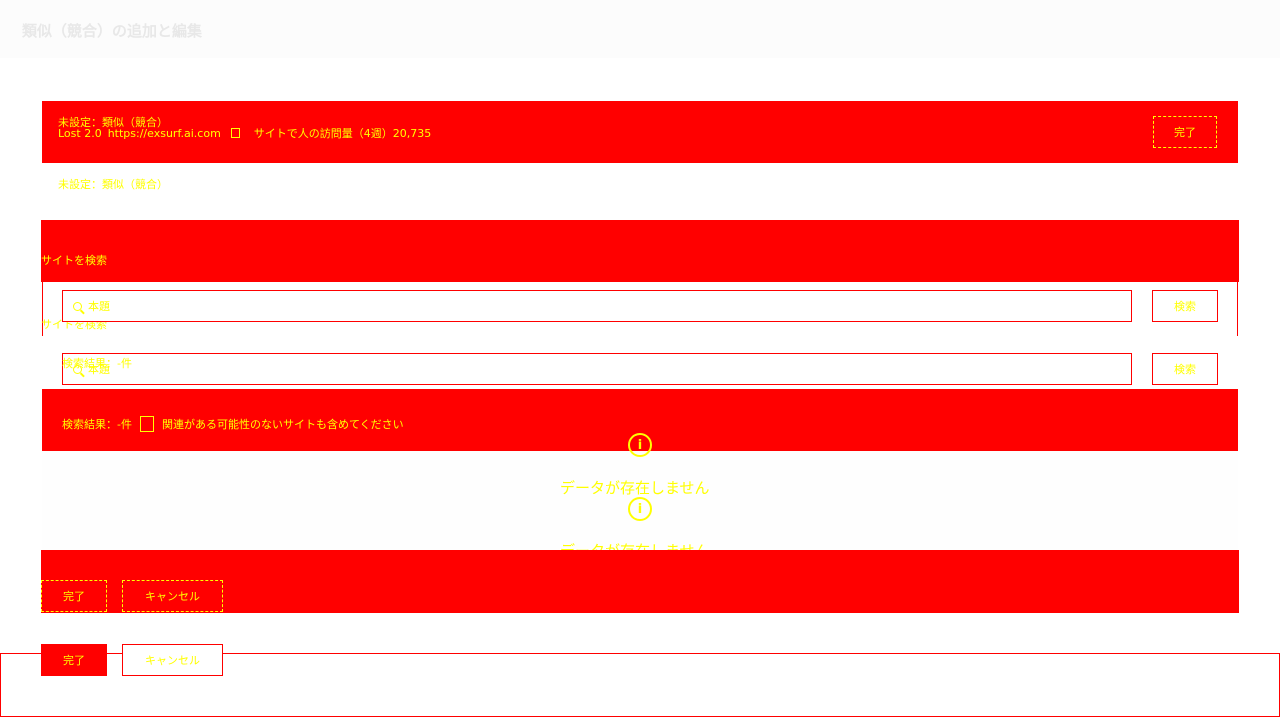 The height and width of the screenshot is (717, 1280). Describe the element at coordinates (112, 31) in the screenshot. I see `page-title: 類似（競合）の追加と編集` at that location.